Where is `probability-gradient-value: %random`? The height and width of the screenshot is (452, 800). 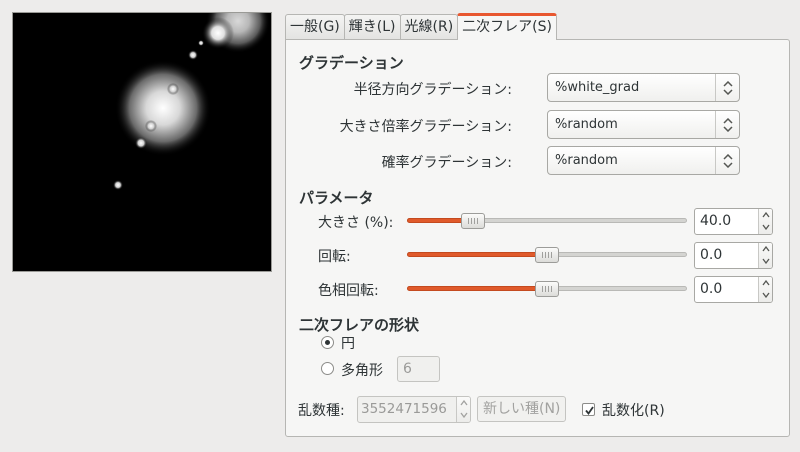 probability-gradient-value: %random is located at coordinates (586, 160).